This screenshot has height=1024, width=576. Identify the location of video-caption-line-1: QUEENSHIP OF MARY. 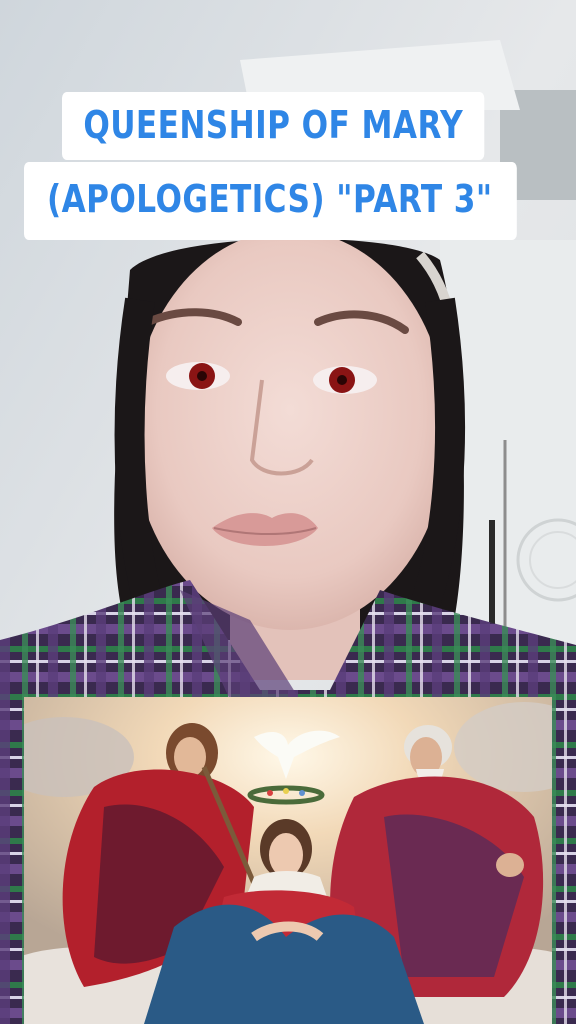
(273, 126).